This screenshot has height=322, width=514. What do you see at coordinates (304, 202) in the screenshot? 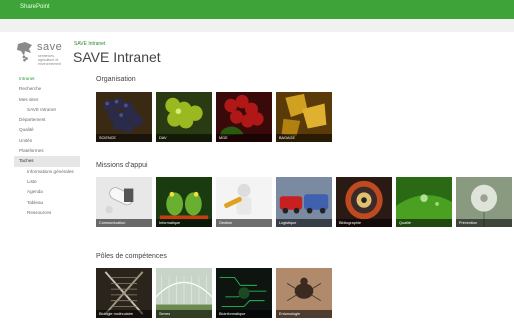
I see `tile-link: Logistique` at bounding box center [304, 202].